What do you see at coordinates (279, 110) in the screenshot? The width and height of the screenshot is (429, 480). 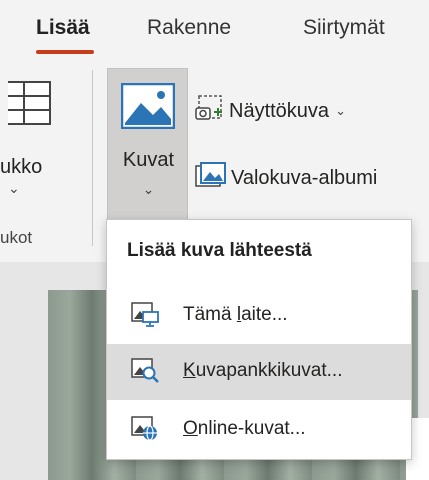 I see `screenshot-label: Näyttökuva` at bounding box center [279, 110].